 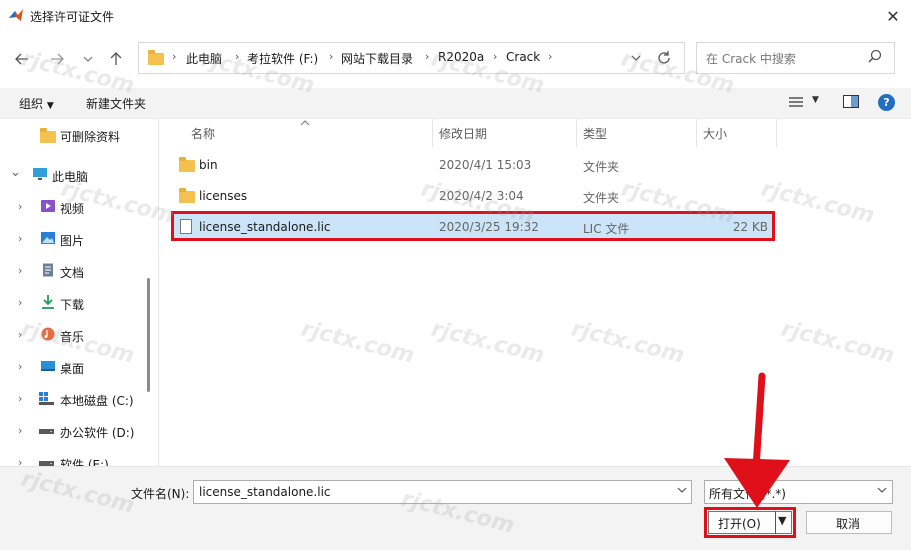 What do you see at coordinates (893, 16) in the screenshot?
I see `close-button: ✕` at bounding box center [893, 16].